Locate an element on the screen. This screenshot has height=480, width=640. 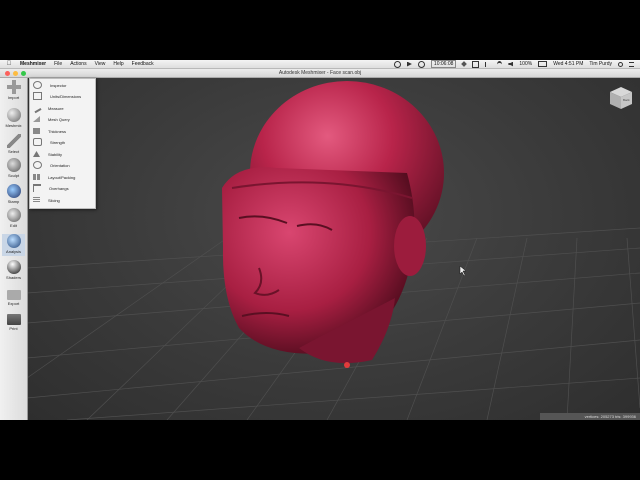
menu-item-inspector: Inspector is located at coordinates (62, 85).